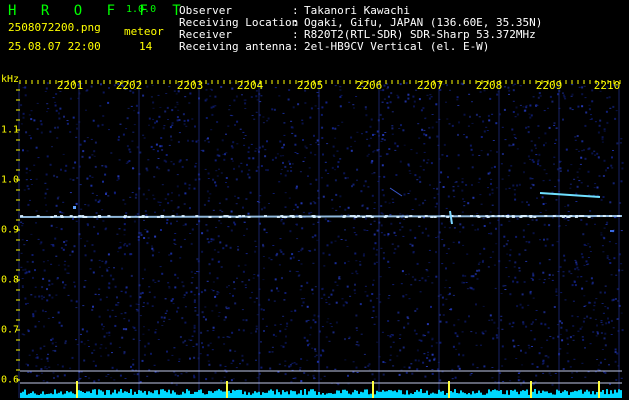 This screenshot has height=400, width=629. What do you see at coordinates (489, 85) in the screenshot?
I see `time-tick-label: 2208` at bounding box center [489, 85].